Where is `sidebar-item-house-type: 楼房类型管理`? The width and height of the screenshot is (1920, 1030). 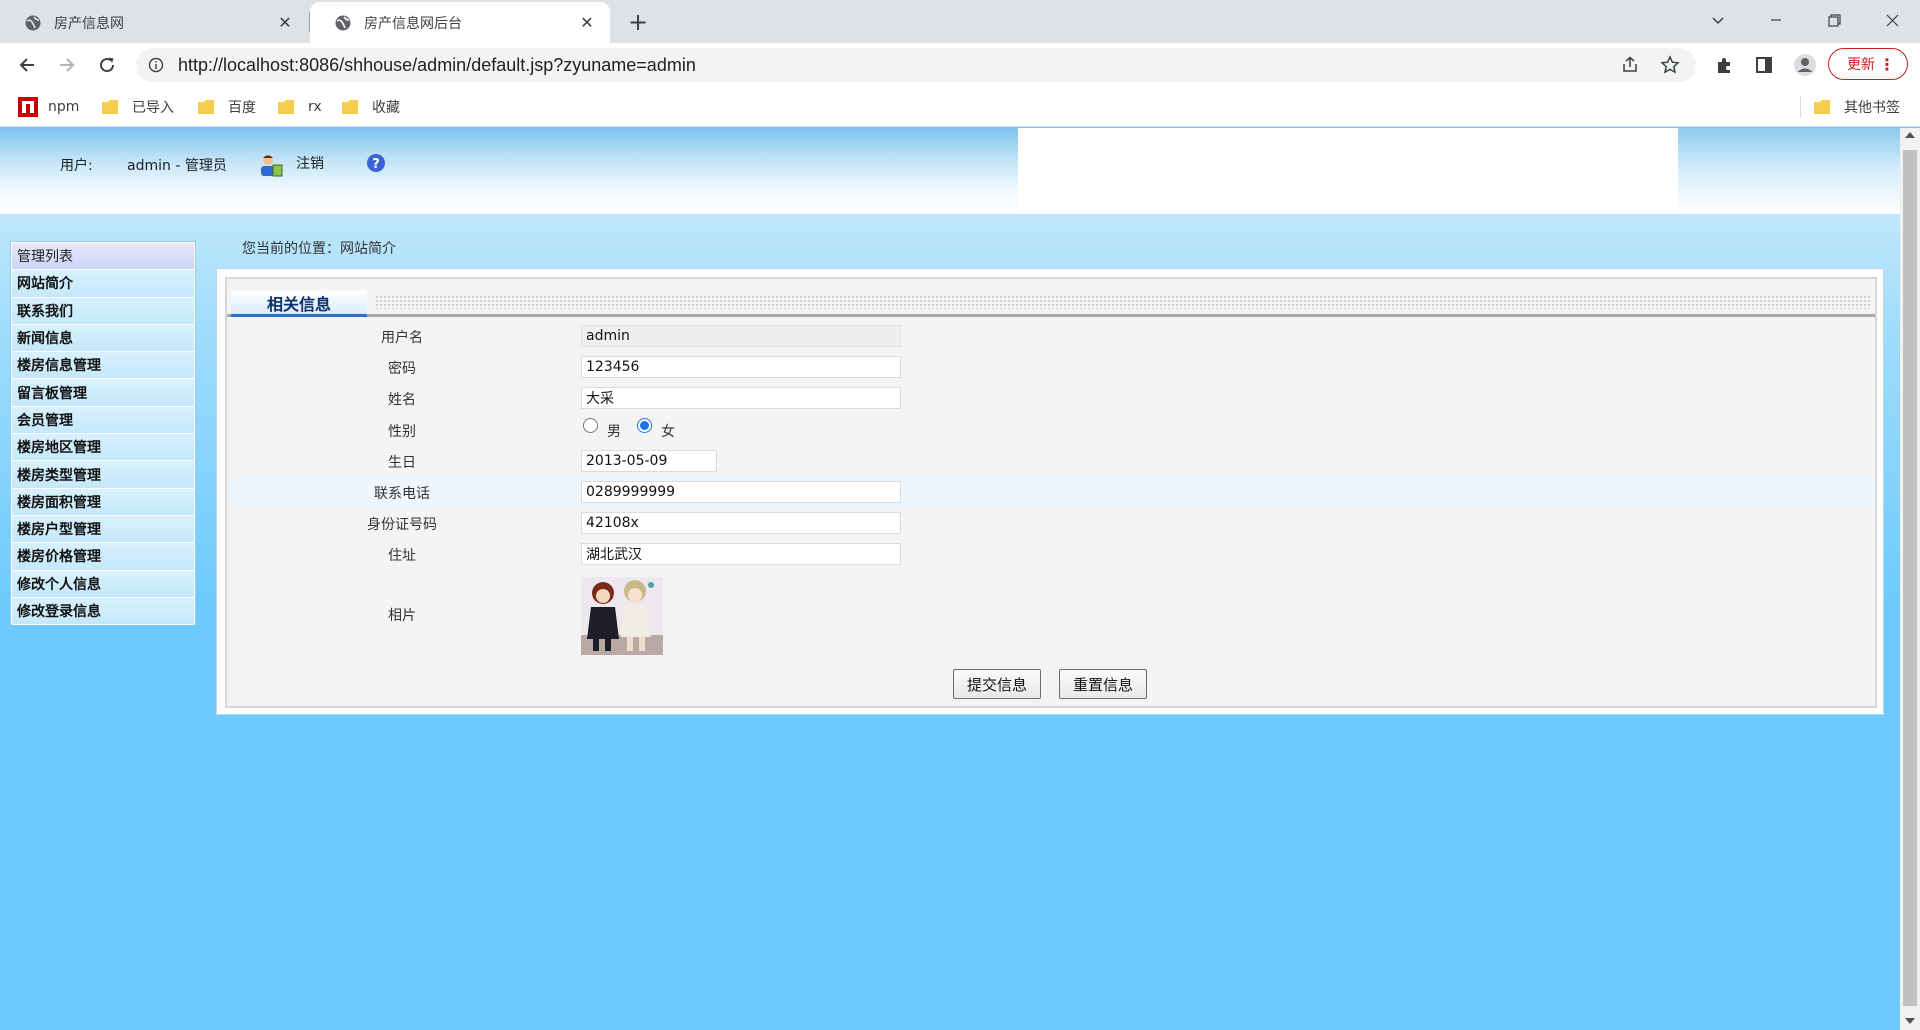
sidebar-item-house-type: 楼房类型管理 is located at coordinates (103, 475).